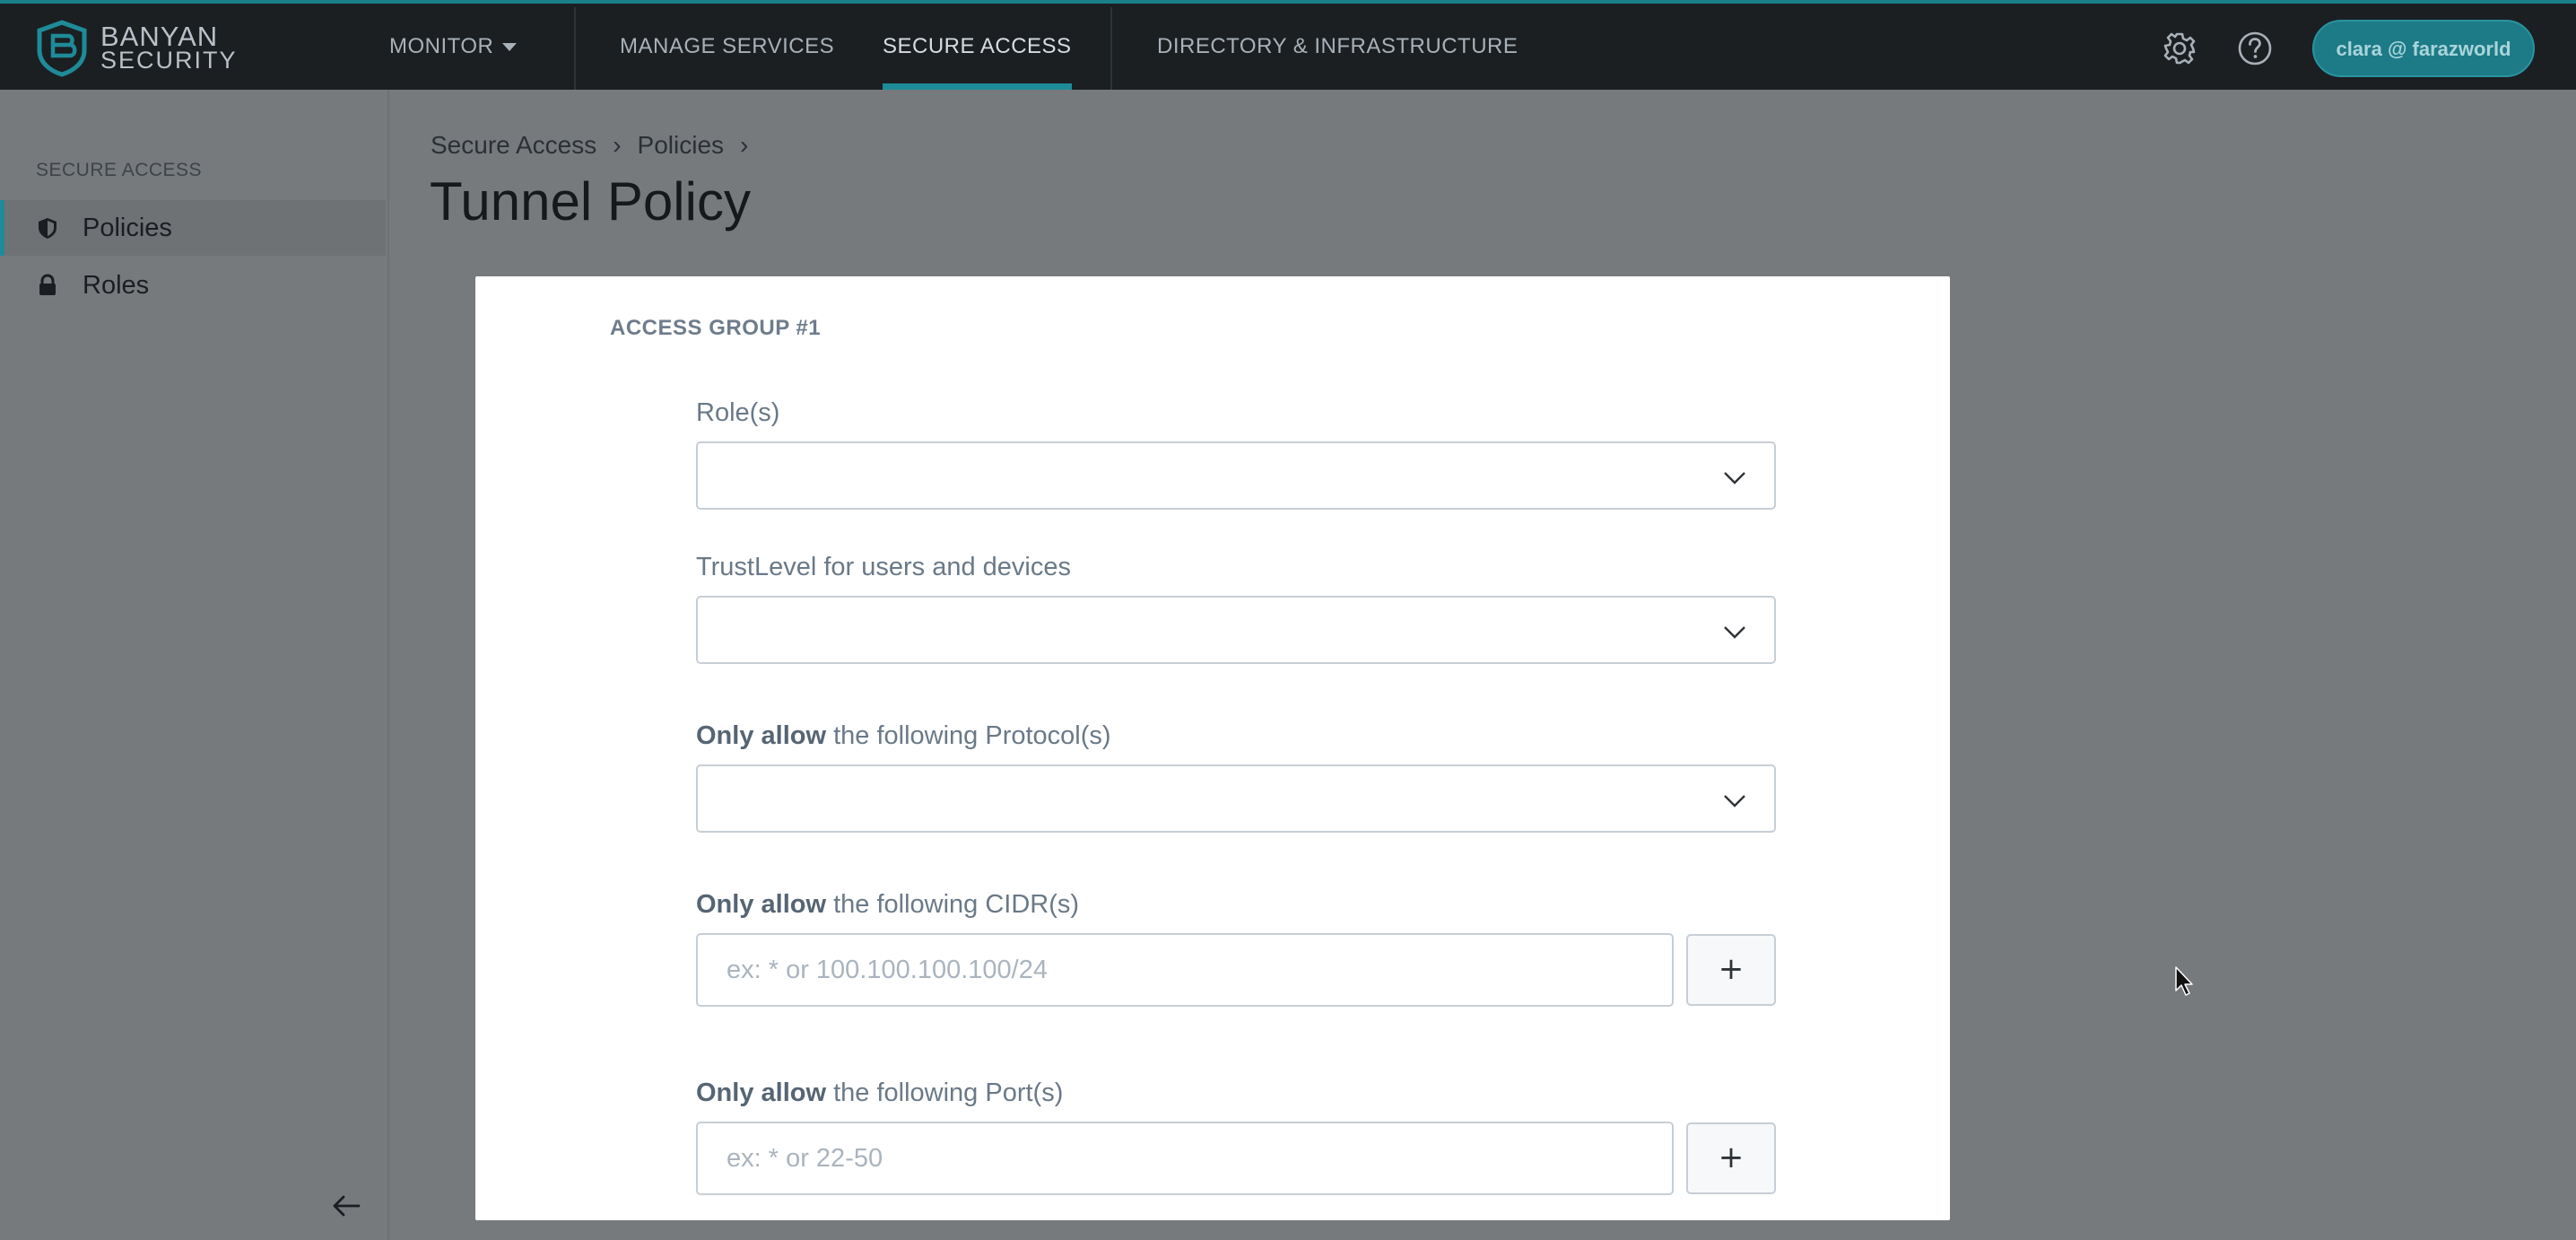 The width and height of the screenshot is (2576, 1240). I want to click on caret-down-icon, so click(510, 47).